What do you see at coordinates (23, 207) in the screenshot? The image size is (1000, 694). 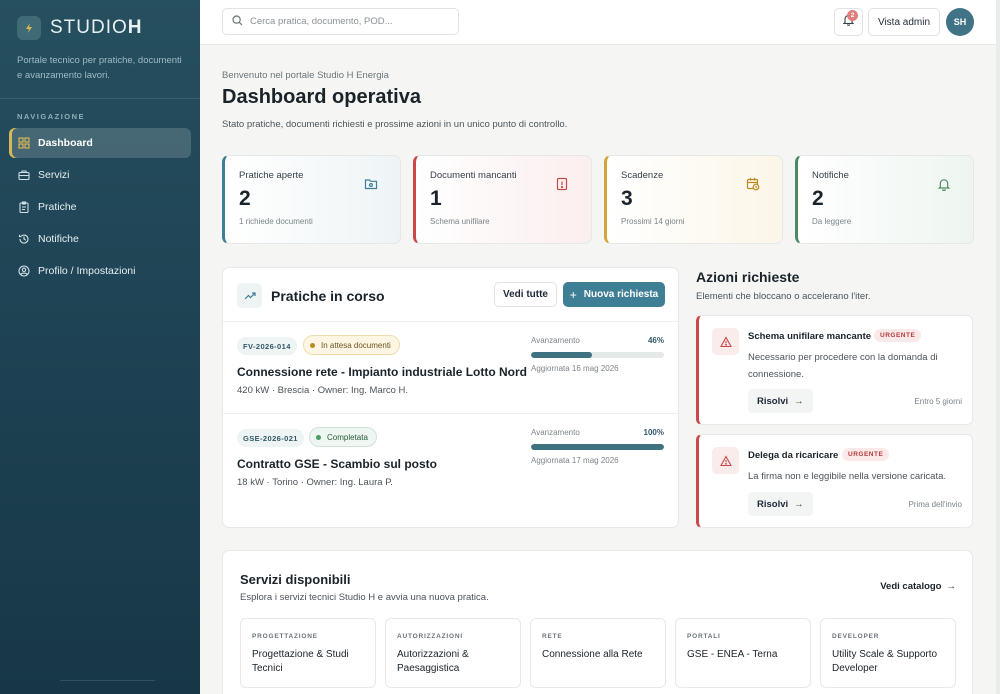 I see `clipboard-icon` at bounding box center [23, 207].